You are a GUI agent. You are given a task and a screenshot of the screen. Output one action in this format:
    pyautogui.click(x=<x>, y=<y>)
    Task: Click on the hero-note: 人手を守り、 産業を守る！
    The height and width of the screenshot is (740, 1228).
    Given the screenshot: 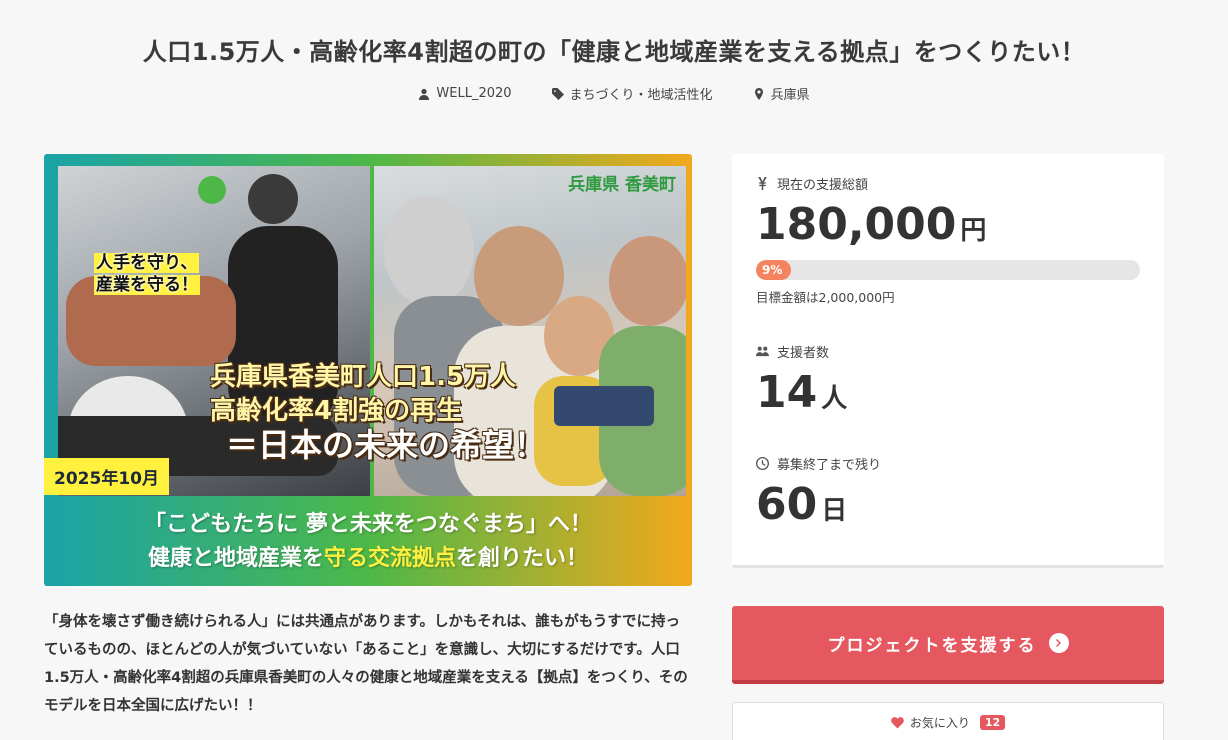 What is the action you would take?
    pyautogui.click(x=147, y=274)
    